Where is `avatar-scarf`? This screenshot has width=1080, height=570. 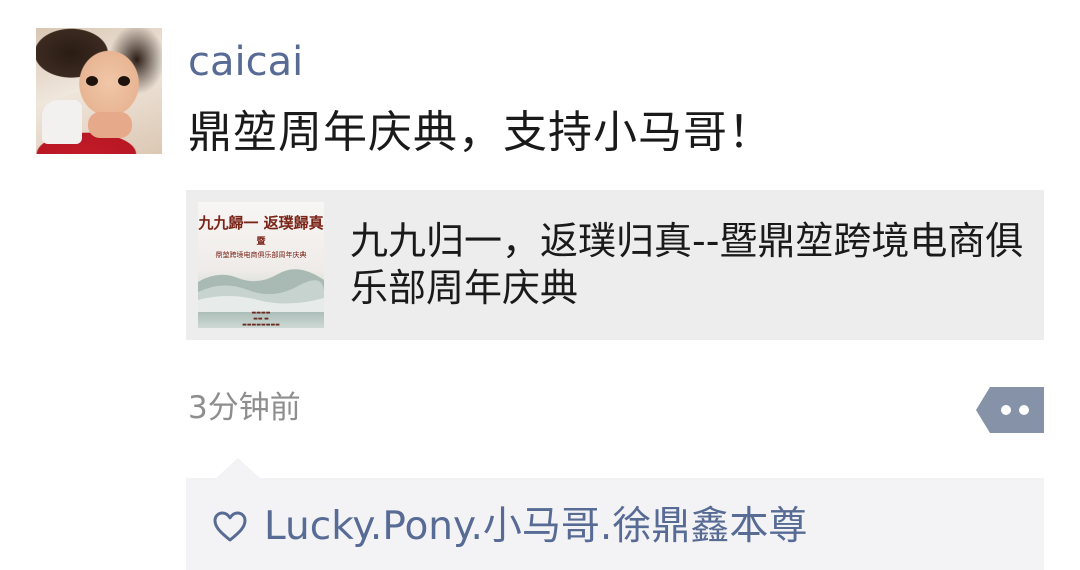 avatar-scarf is located at coordinates (62, 122).